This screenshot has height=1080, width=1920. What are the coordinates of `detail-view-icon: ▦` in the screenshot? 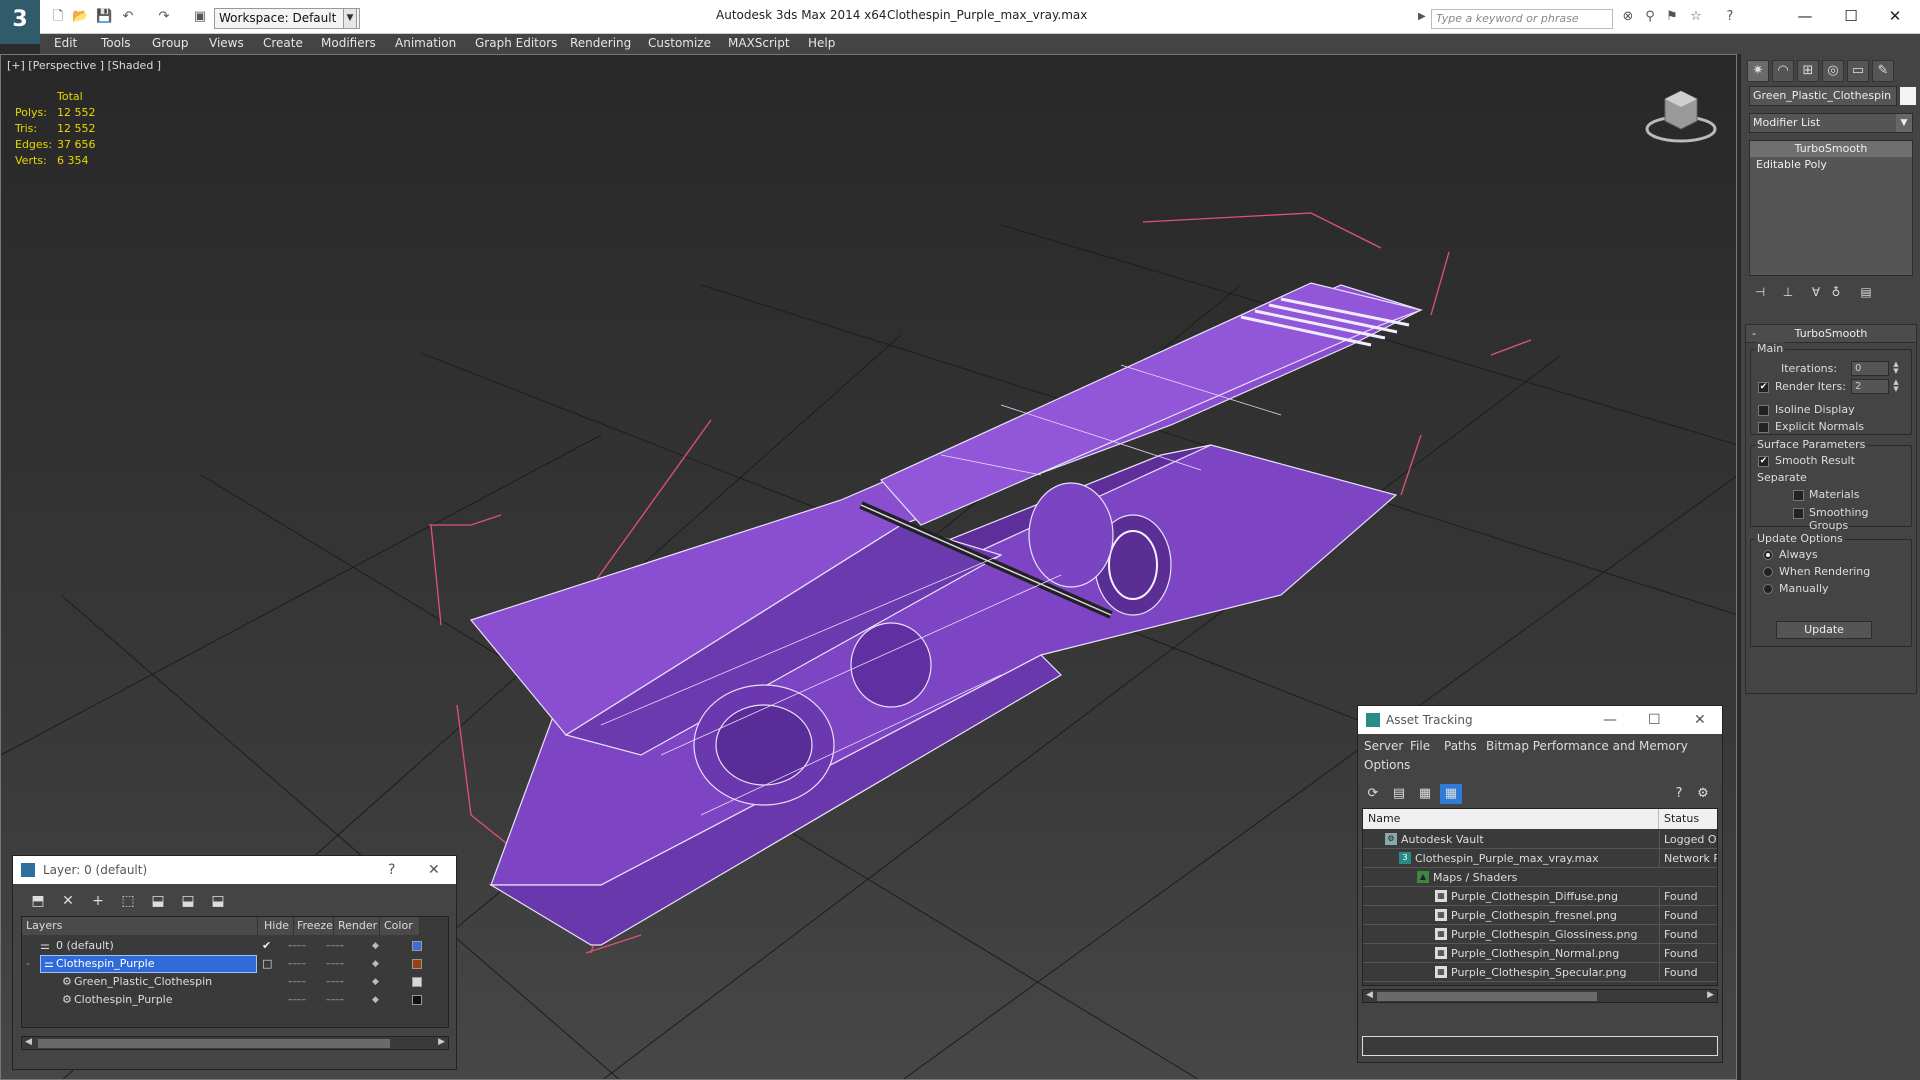 It's located at (1425, 794).